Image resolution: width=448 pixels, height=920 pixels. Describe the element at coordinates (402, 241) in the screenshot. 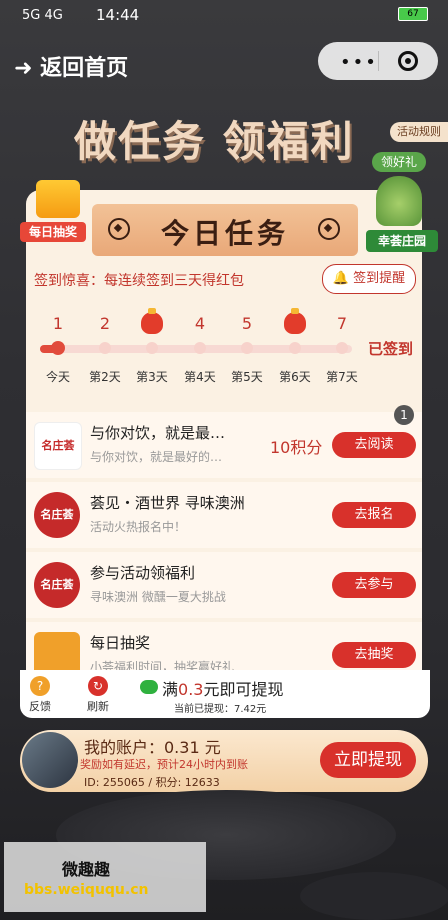

I see `manor-label: 幸荟庄园` at that location.